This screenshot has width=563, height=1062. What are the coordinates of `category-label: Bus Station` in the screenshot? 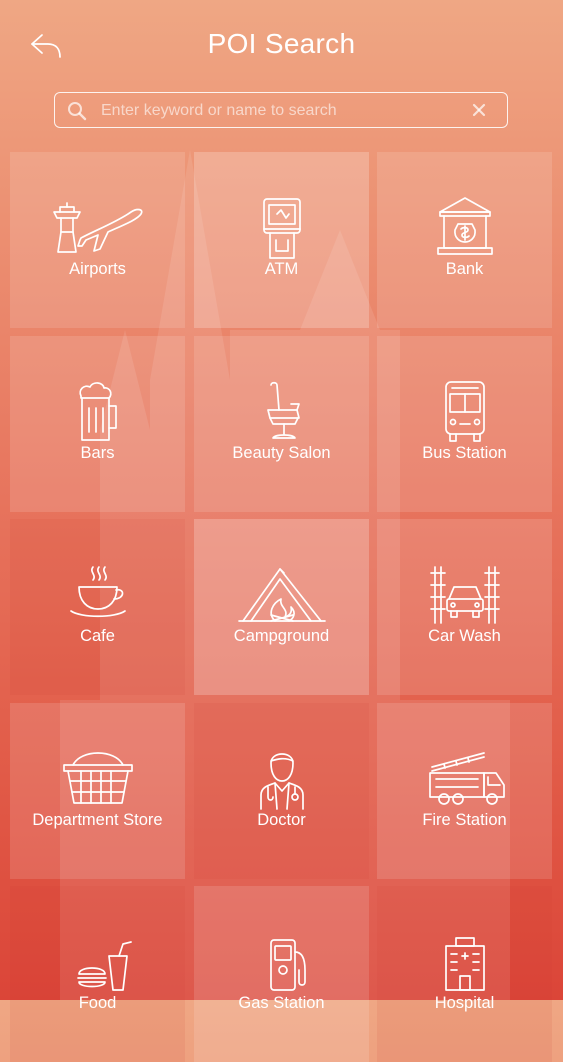 It's located at (464, 453).